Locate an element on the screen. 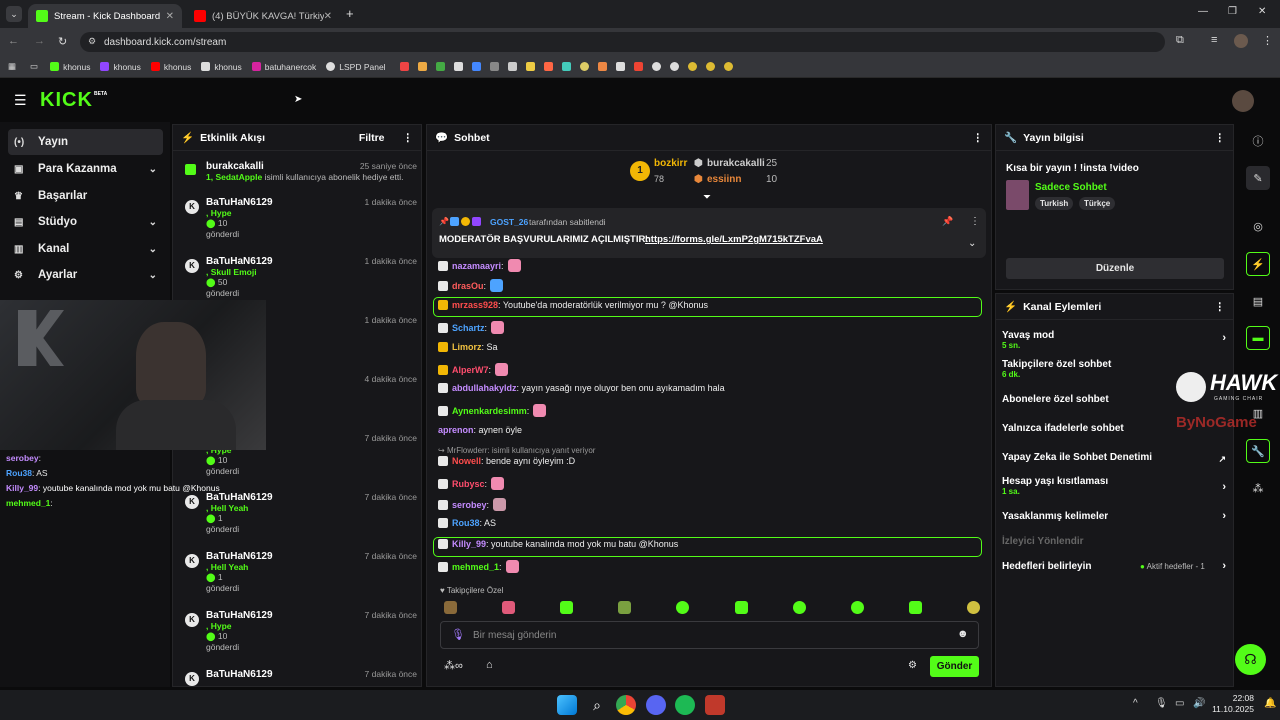 This screenshot has width=1280, height=720. chat-username: Rou38 is located at coordinates (466, 523).